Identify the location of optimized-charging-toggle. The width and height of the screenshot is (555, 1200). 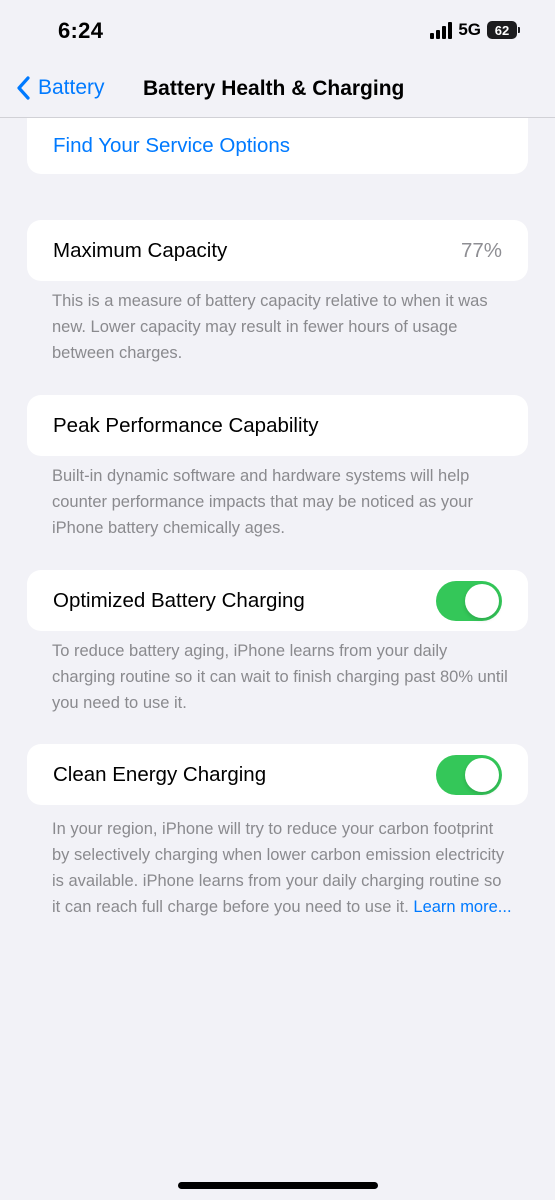
(469, 600).